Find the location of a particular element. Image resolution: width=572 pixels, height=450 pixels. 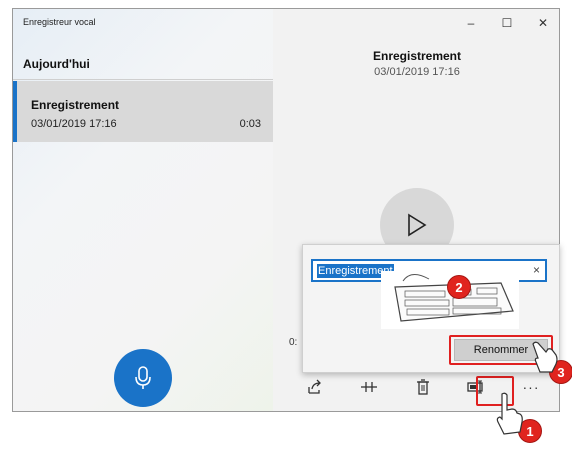

maximize-button: ☐ is located at coordinates (507, 23).